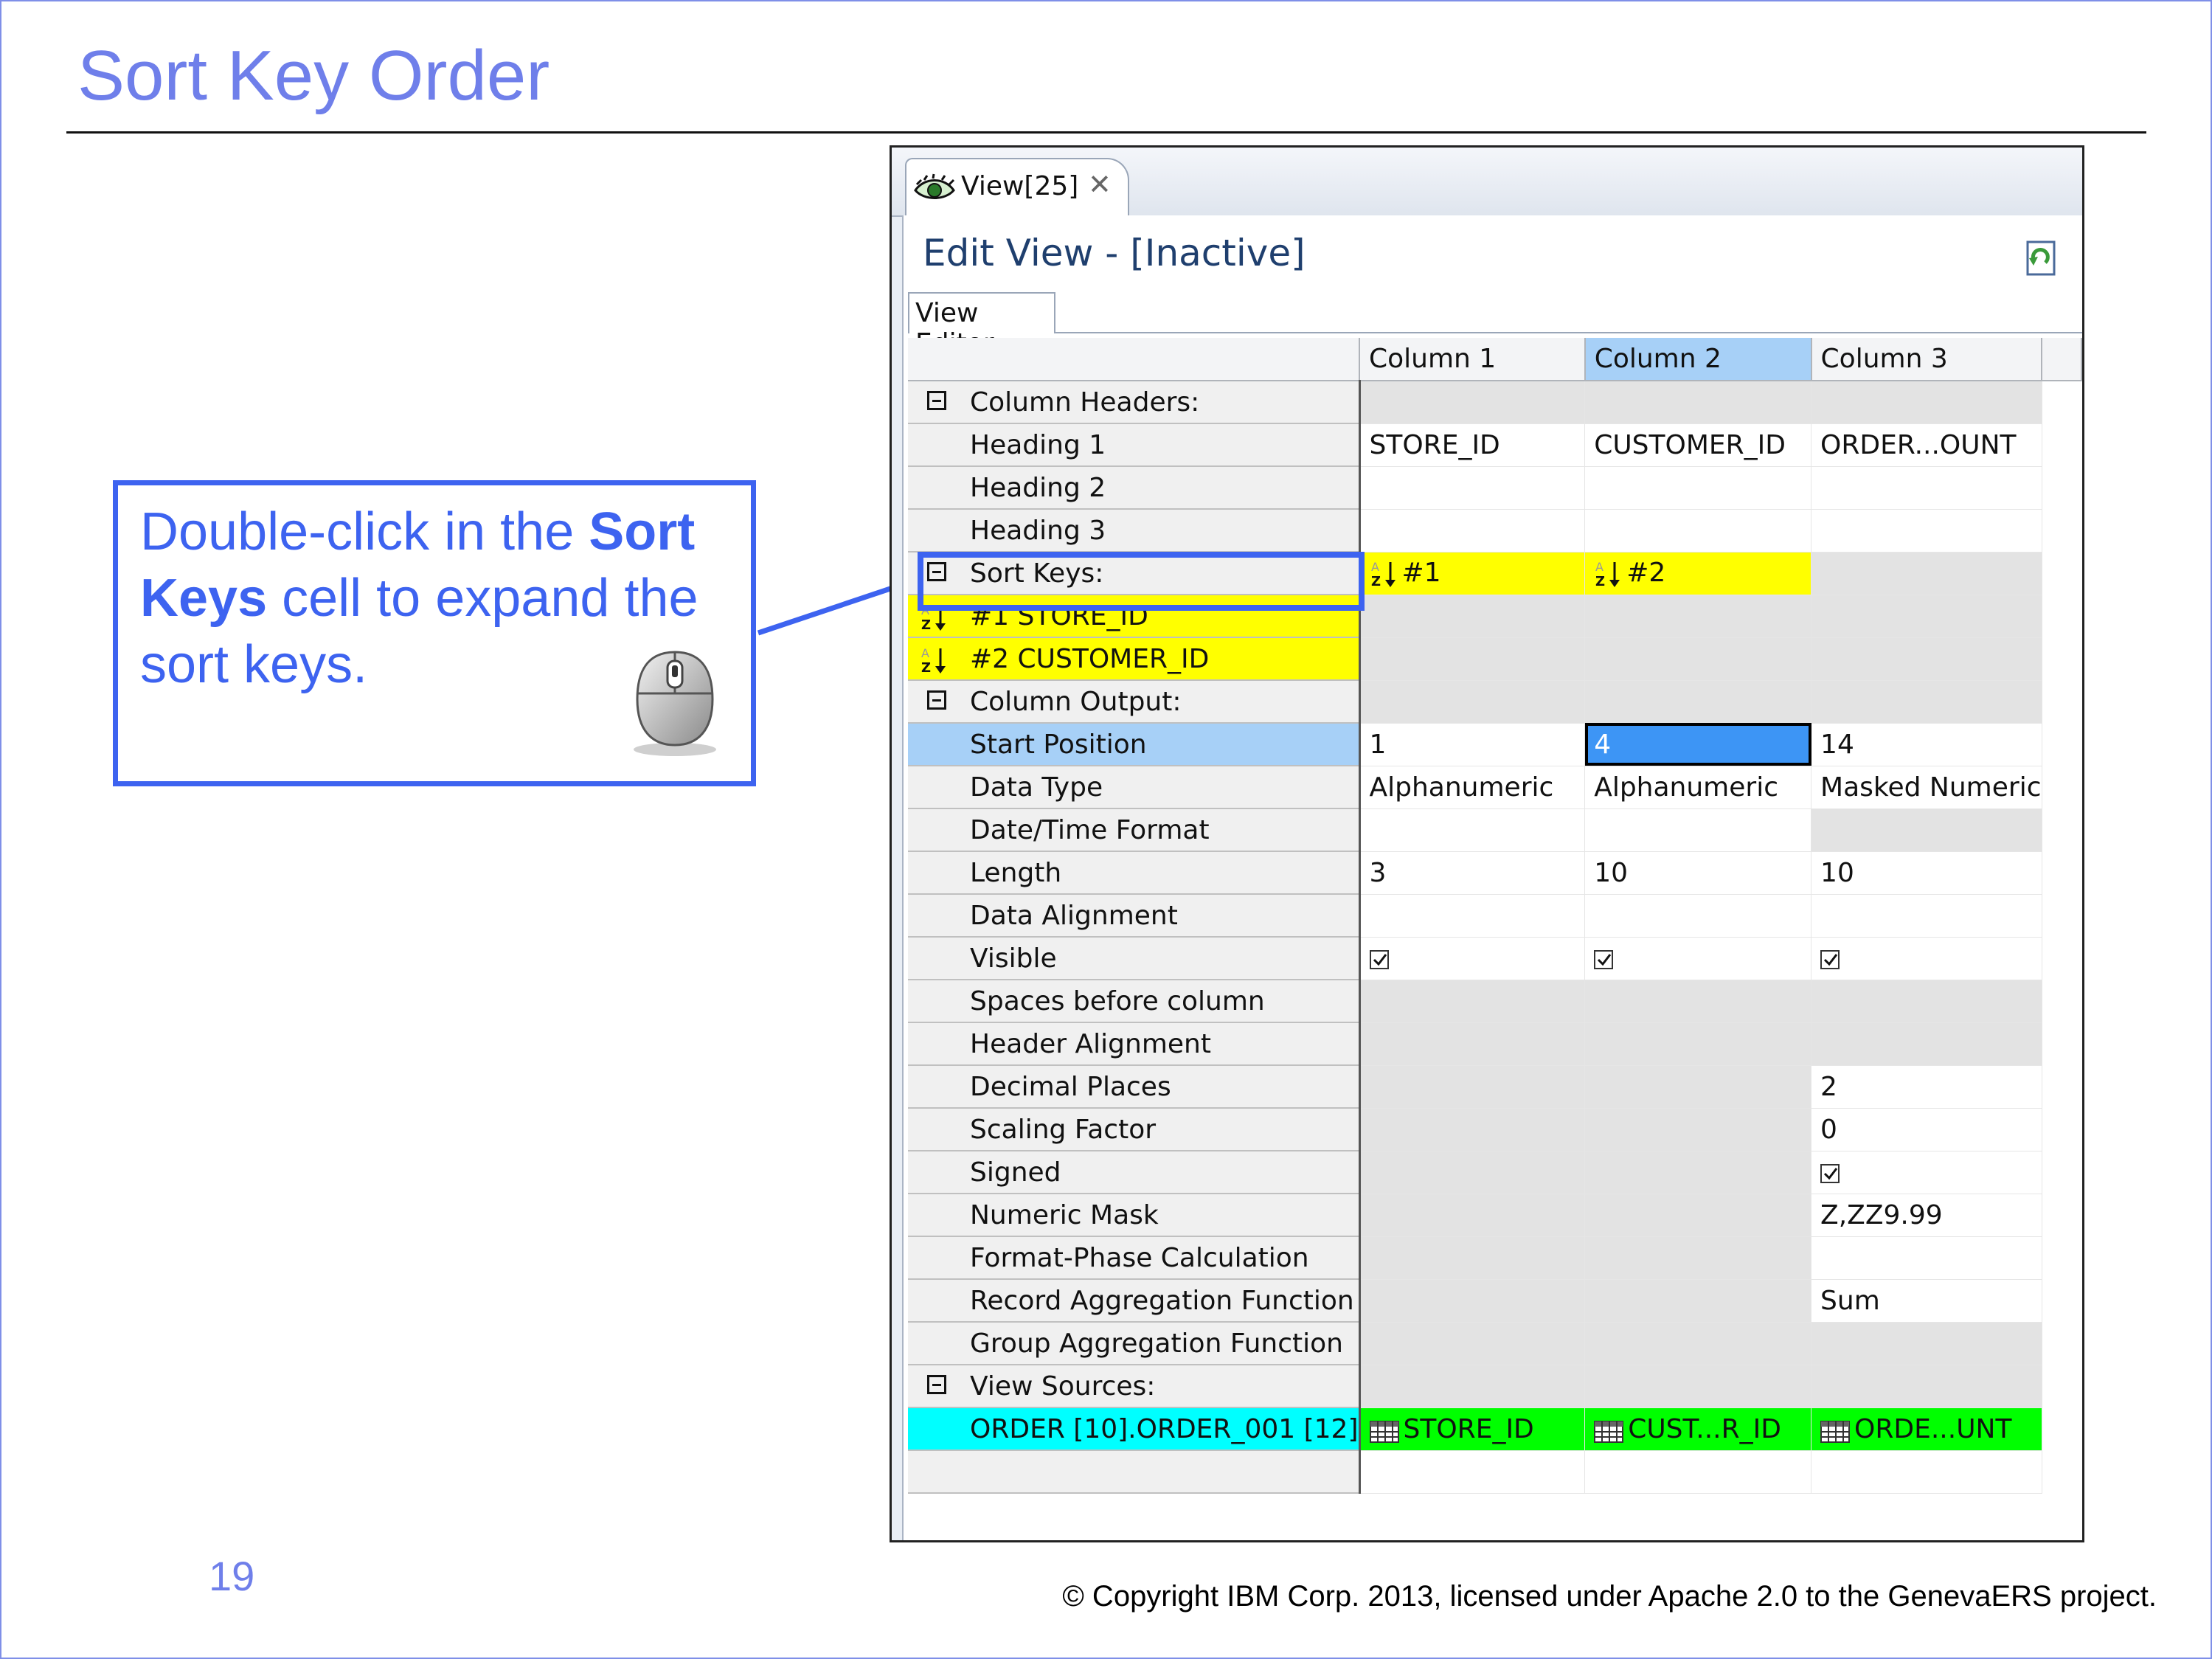 This screenshot has width=2212, height=1659. What do you see at coordinates (1927, 1129) in the screenshot?
I see `grid-cell: 0` at bounding box center [1927, 1129].